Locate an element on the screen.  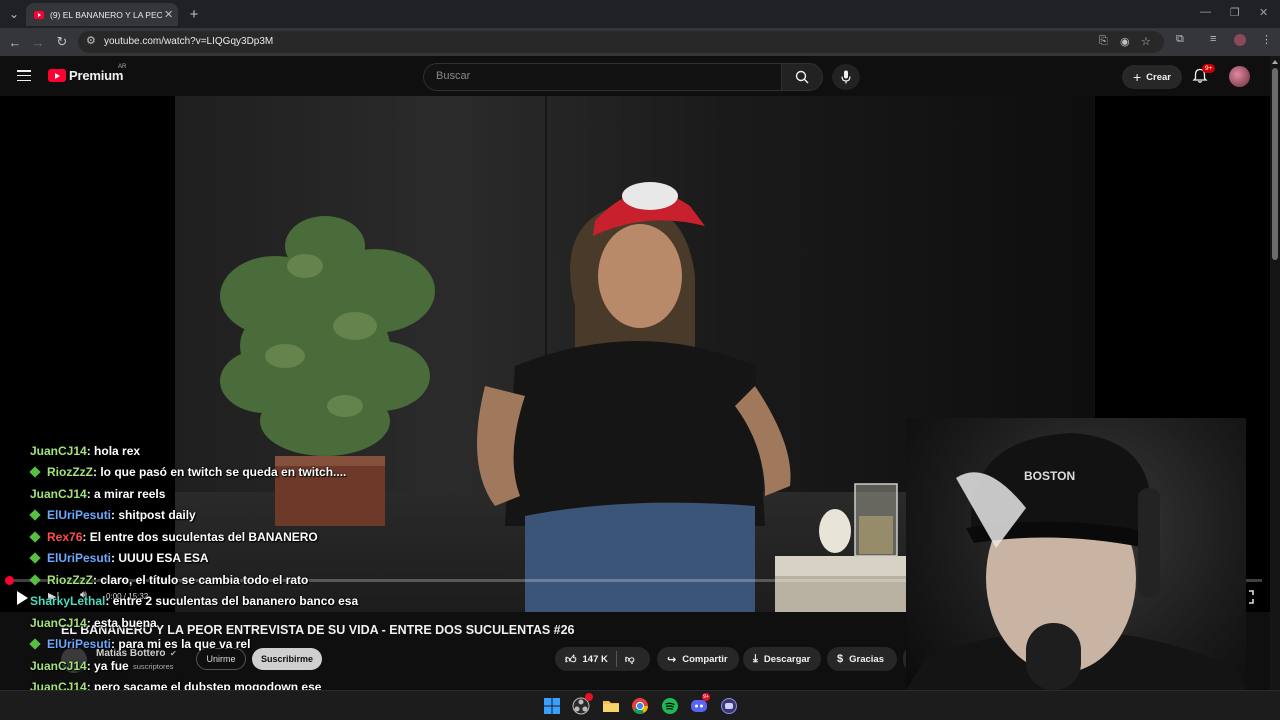
reading-list-icon: ≡ is located at coordinates (1213, 39).